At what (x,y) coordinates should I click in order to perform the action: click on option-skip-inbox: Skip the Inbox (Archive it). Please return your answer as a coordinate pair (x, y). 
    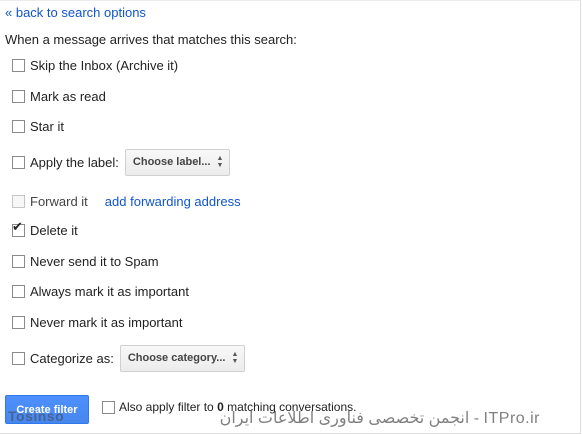
    Looking at the image, I should click on (95, 65).